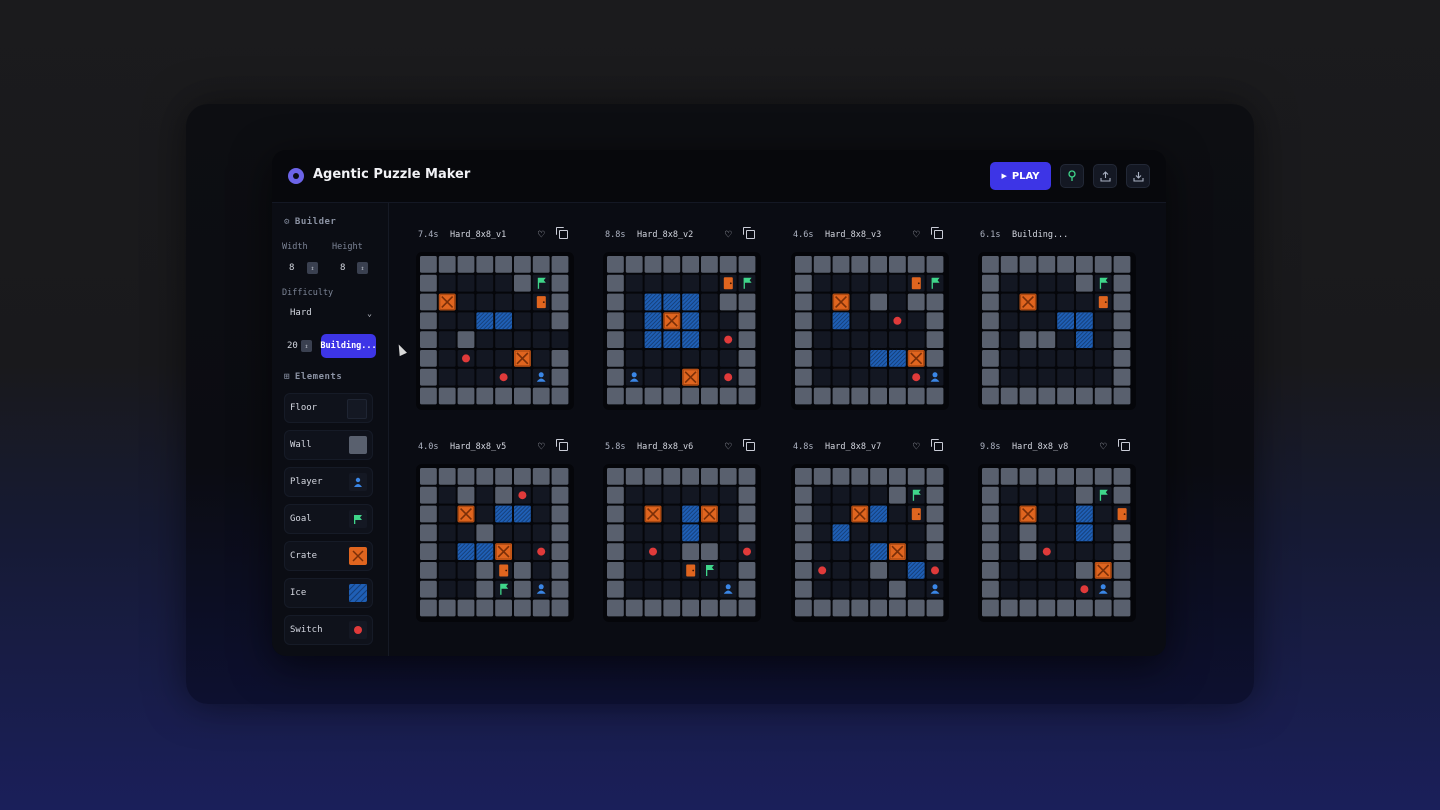 The height and width of the screenshot is (810, 1440). Describe the element at coordinates (1020, 176) in the screenshot. I see `play-button: ▶ PLAY` at that location.